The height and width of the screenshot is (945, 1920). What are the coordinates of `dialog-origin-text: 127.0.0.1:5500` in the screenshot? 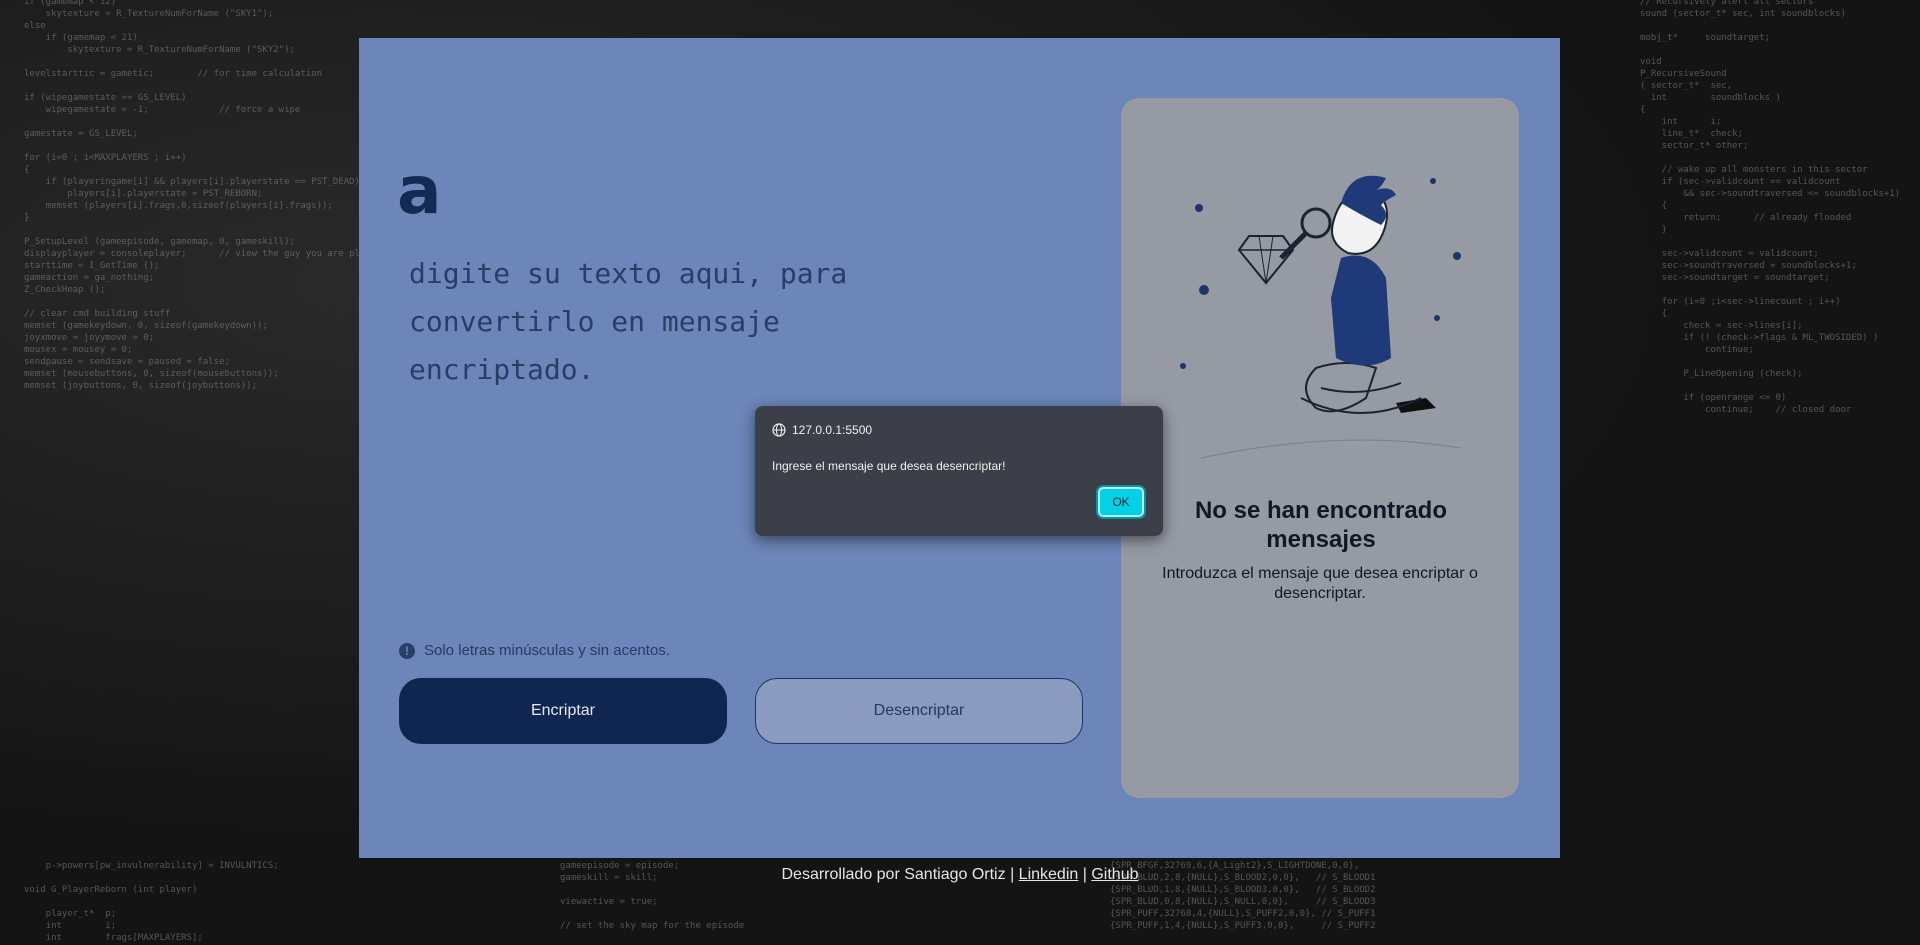 It's located at (832, 430).